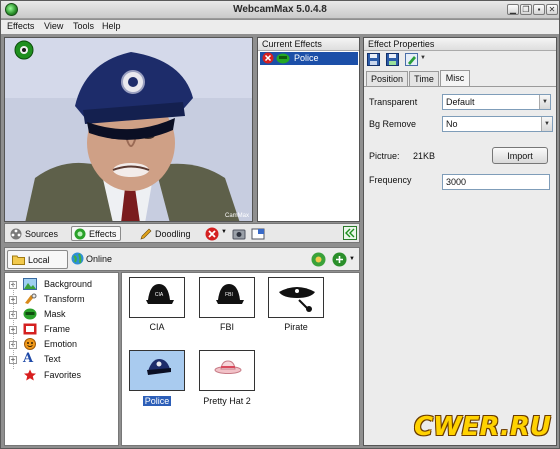 This screenshot has width=560, height=449. What do you see at coordinates (53, 26) in the screenshot?
I see `menu-view: View` at bounding box center [53, 26].